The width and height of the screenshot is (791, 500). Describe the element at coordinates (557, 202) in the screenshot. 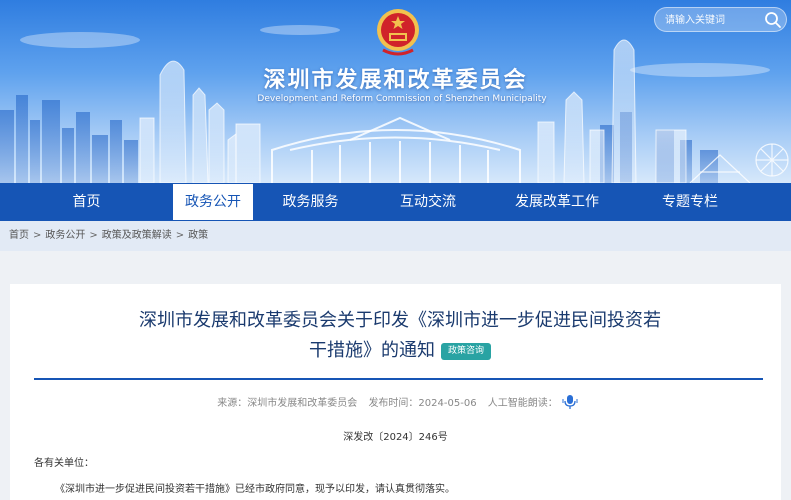

I see `nav-item-development-reform-work: 发展改革工作` at that location.